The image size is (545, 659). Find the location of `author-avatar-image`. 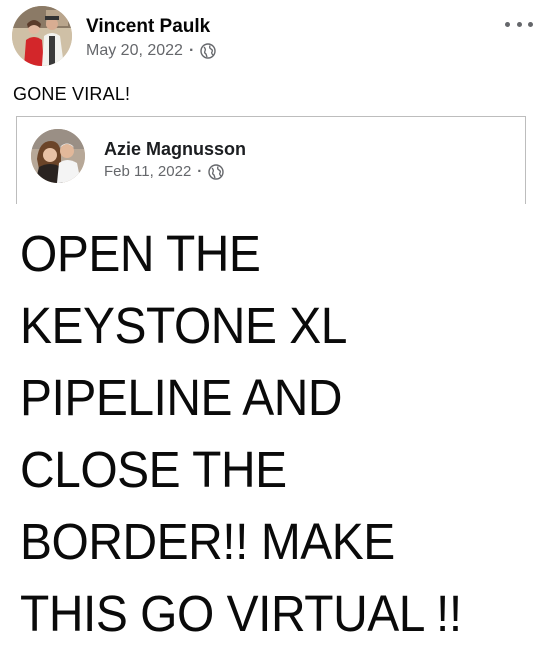

author-avatar-image is located at coordinates (42, 36).